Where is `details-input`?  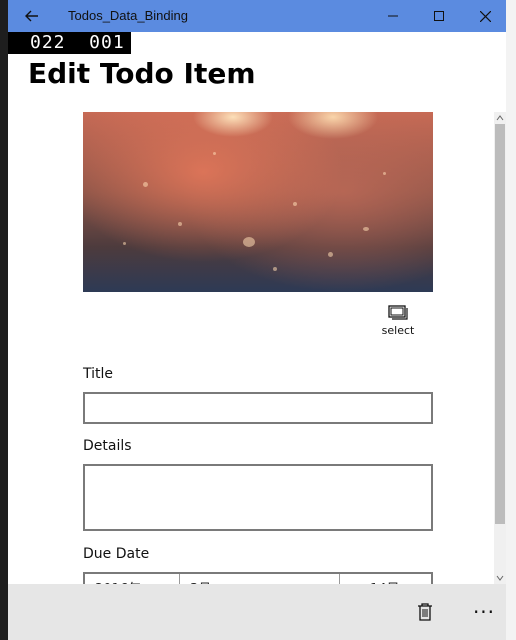 details-input is located at coordinates (258, 497).